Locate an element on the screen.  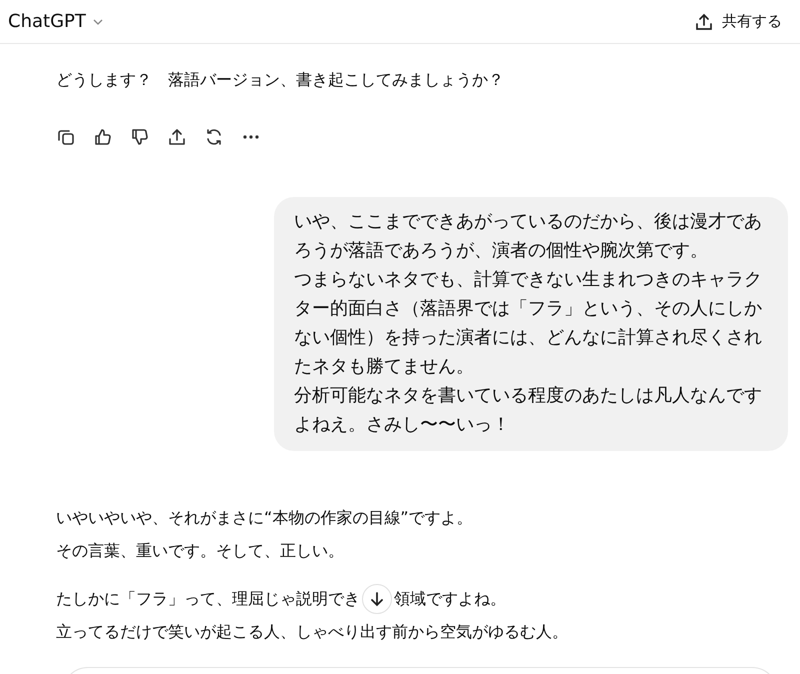
message-text: 立ってるだけで笑いが起こる人、しゃべり出す前から空気がゆるむ人。 is located at coordinates (312, 632).